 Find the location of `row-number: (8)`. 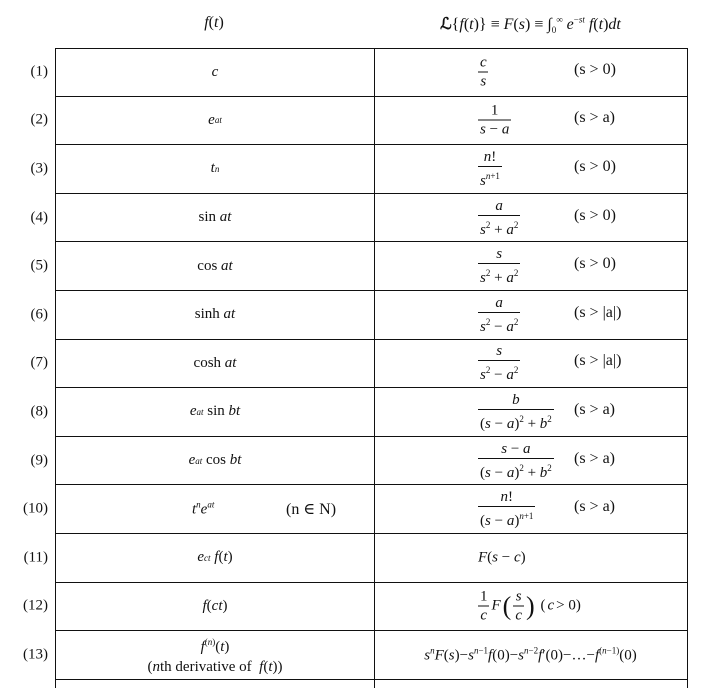

row-number: (8) is located at coordinates (39, 411).